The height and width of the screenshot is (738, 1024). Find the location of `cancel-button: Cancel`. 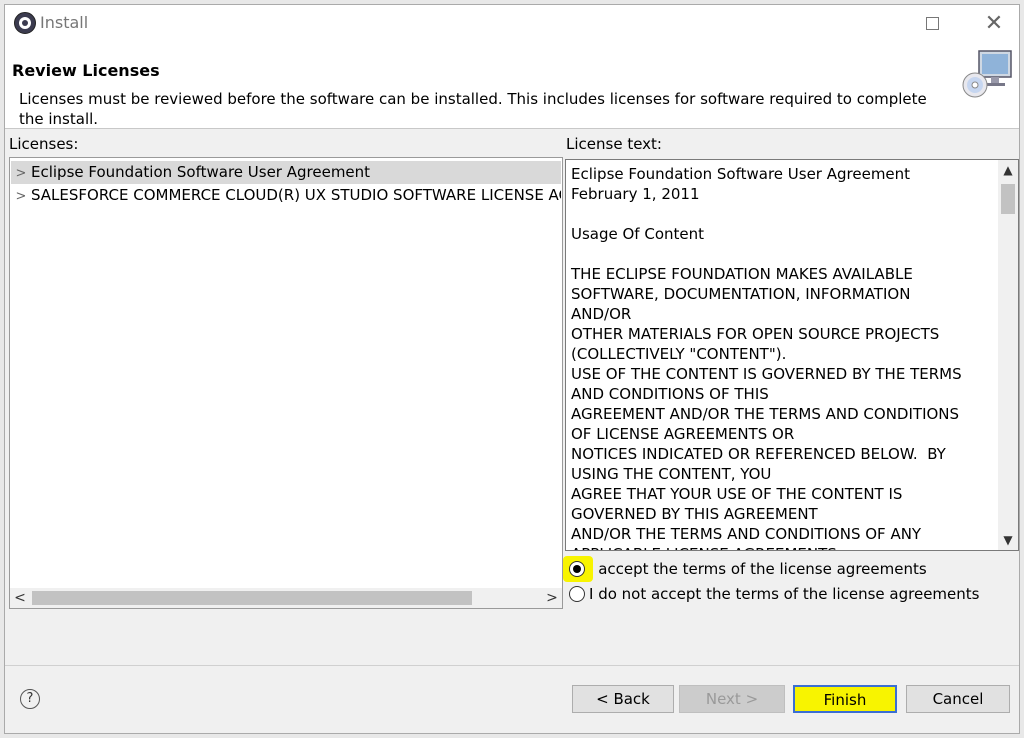

cancel-button: Cancel is located at coordinates (958, 699).